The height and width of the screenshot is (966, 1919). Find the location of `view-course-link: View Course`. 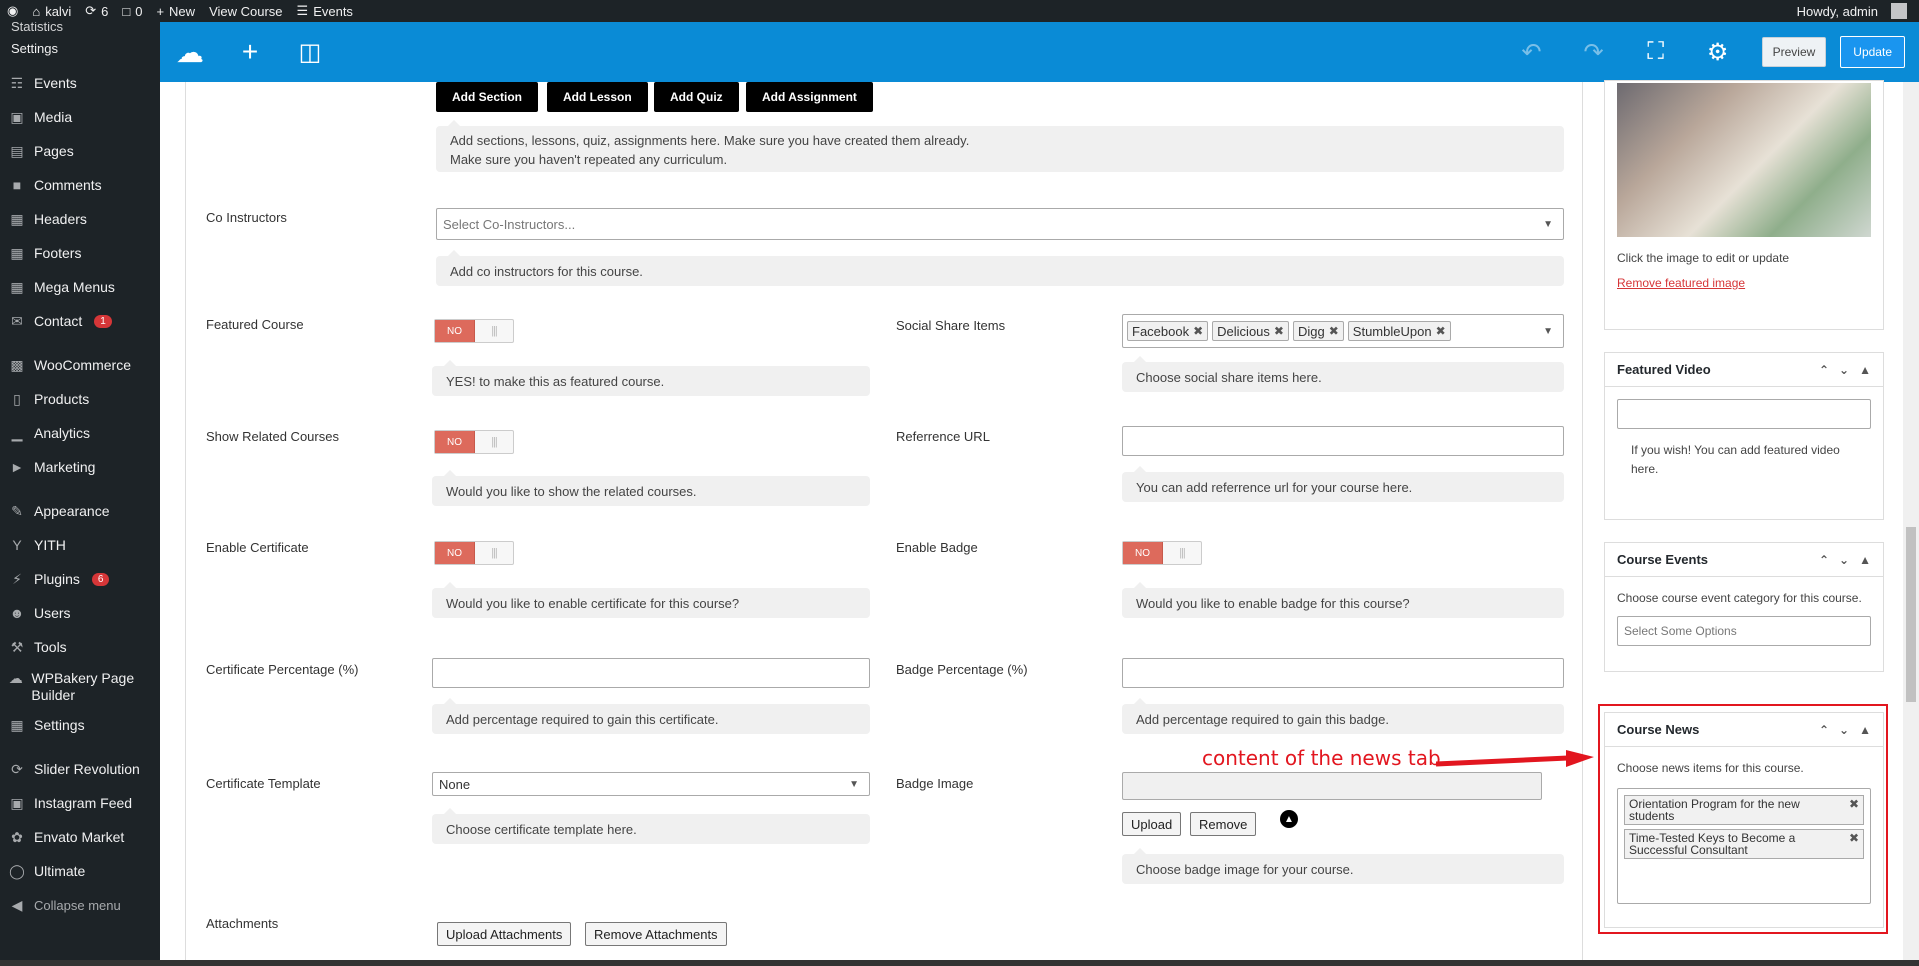

view-course-link: View Course is located at coordinates (245, 11).